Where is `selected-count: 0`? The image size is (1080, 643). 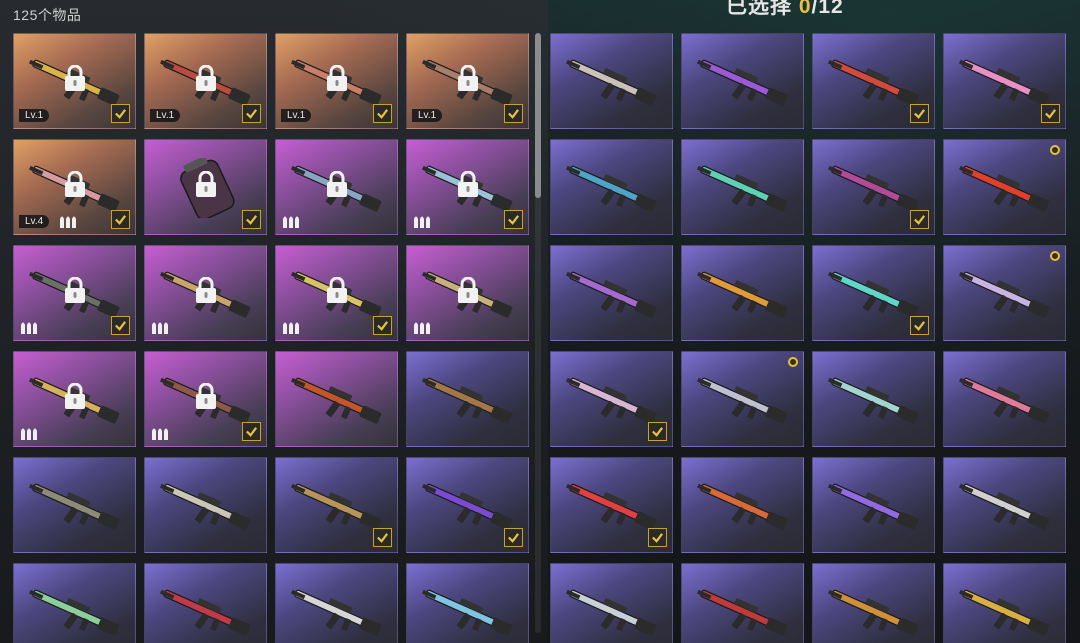
selected-count: 0 is located at coordinates (805, 9).